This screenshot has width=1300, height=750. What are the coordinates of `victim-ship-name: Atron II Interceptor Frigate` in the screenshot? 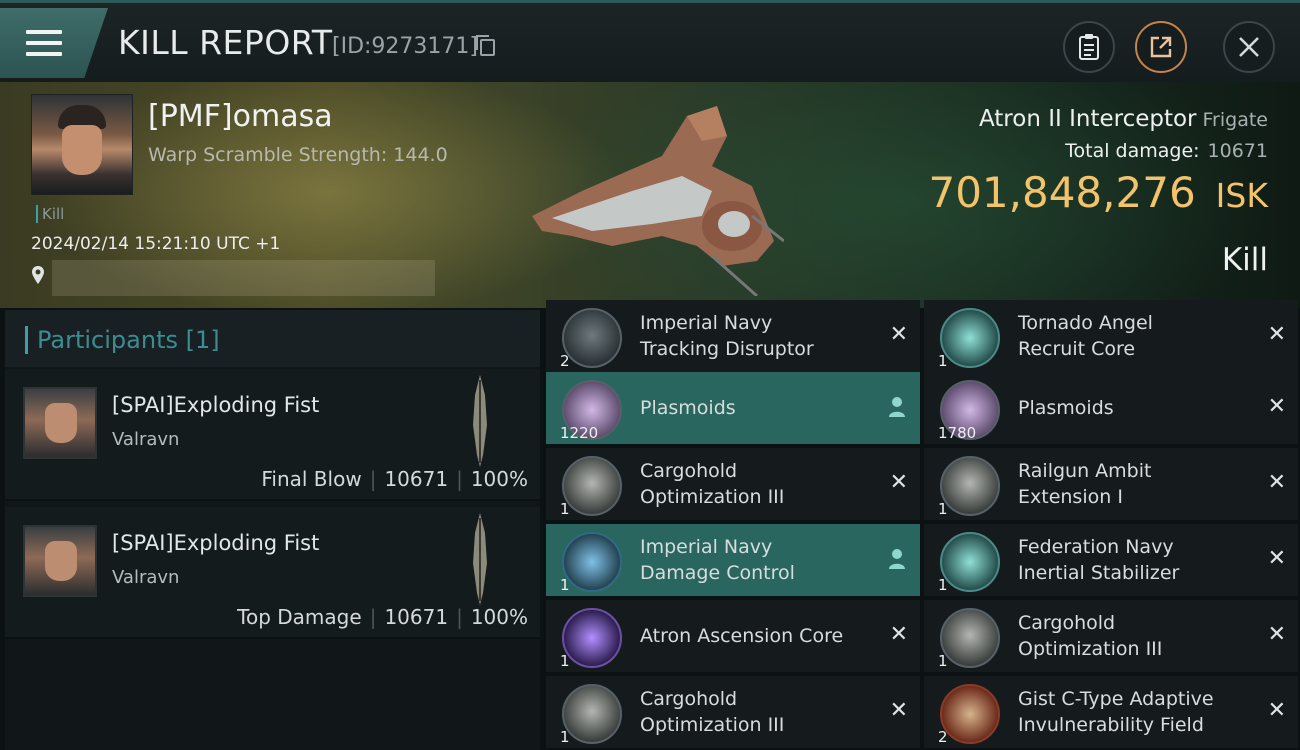 It's located at (1123, 119).